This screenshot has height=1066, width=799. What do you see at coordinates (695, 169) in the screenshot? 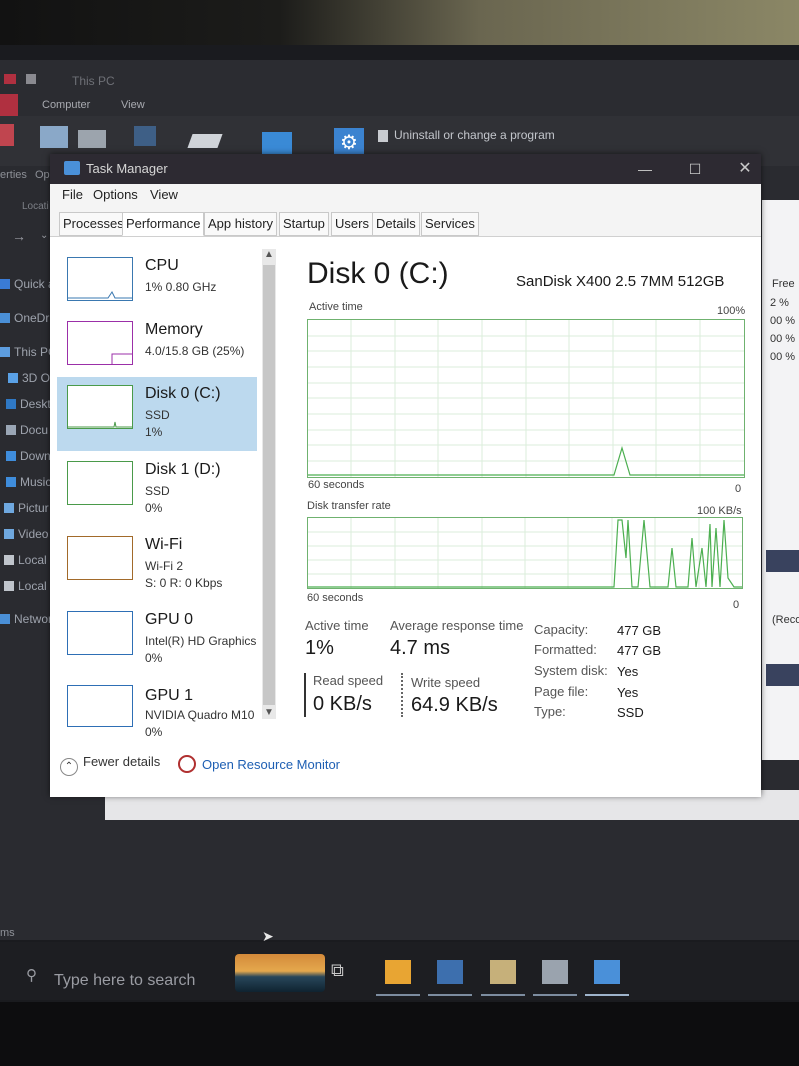
I see `maximize-button: ☐` at bounding box center [695, 169].